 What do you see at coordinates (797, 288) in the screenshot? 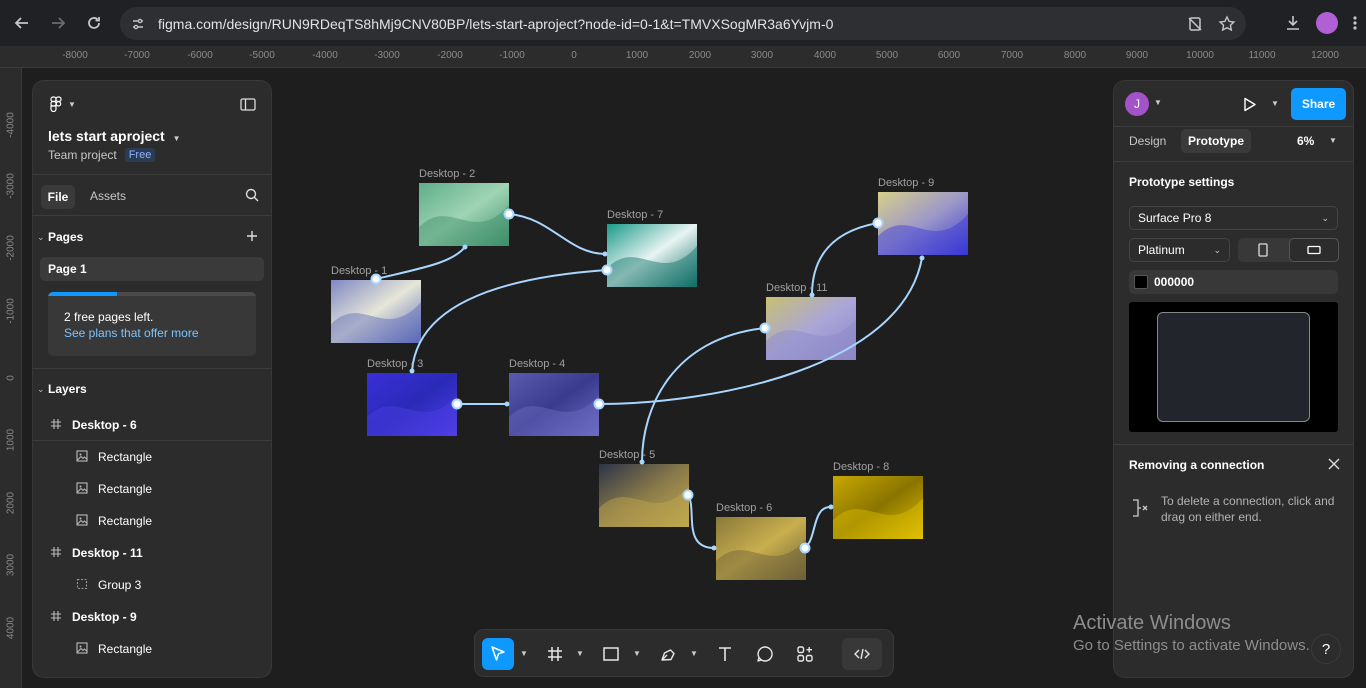
I see `frame-title: Desktop - 11` at bounding box center [797, 288].